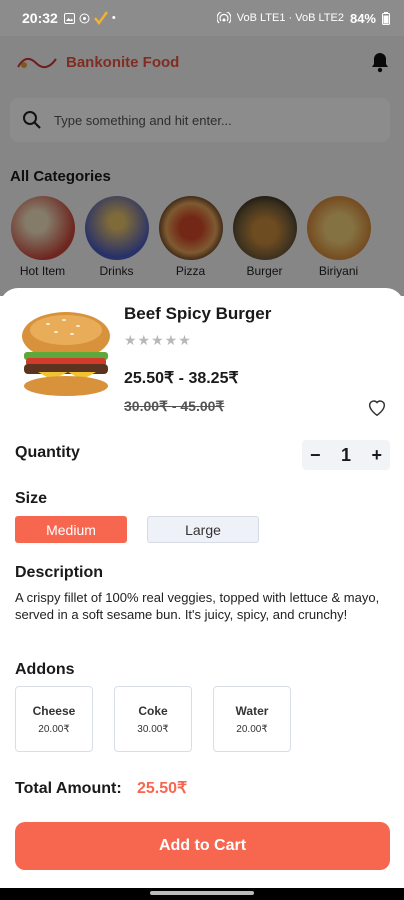 The height and width of the screenshot is (900, 404). What do you see at coordinates (68, 788) in the screenshot?
I see `total-amount-label: Total Amount:` at bounding box center [68, 788].